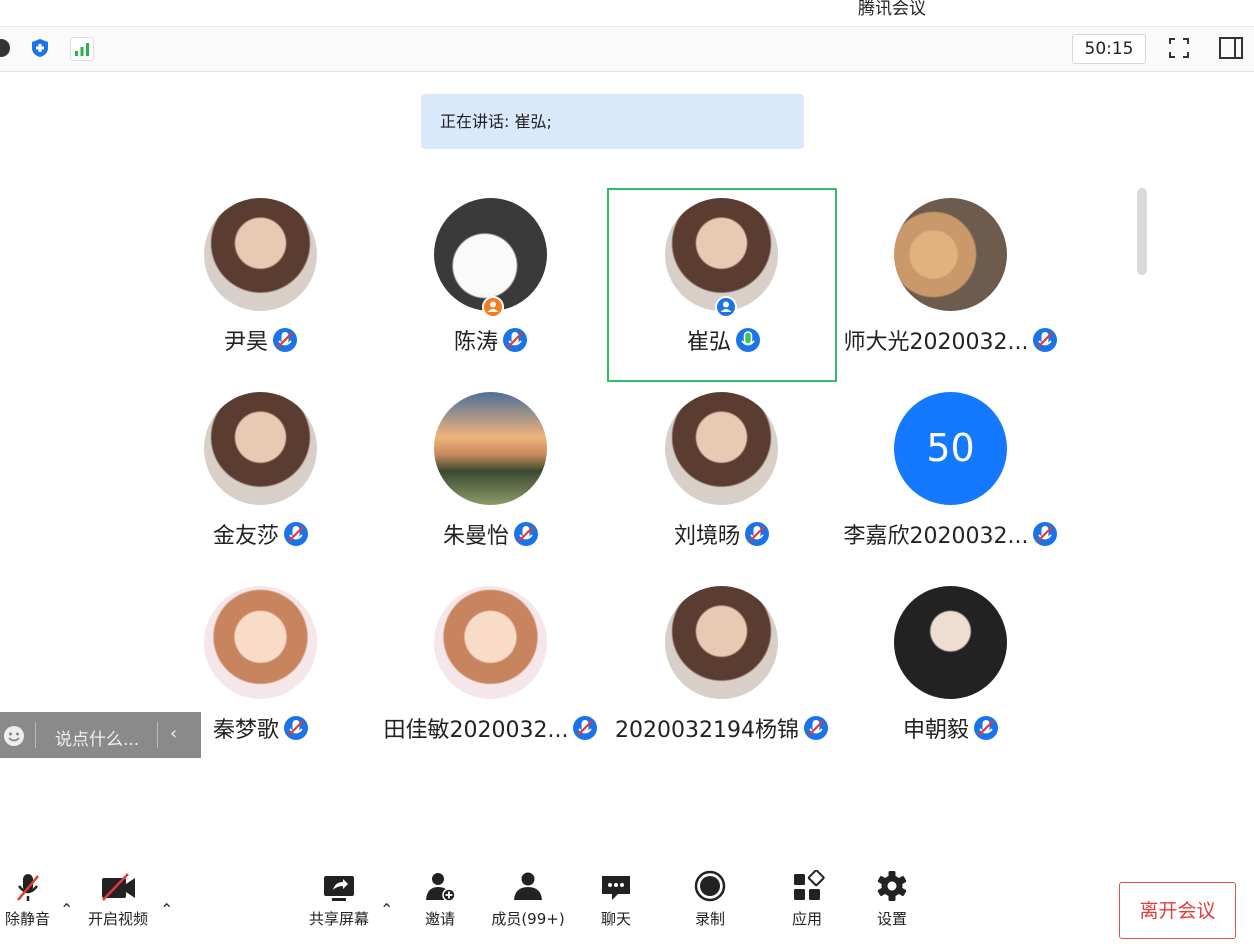 Image resolution: width=1254 pixels, height=951 pixels. What do you see at coordinates (748, 340) in the screenshot?
I see `mic-speaking-icon` at bounding box center [748, 340].